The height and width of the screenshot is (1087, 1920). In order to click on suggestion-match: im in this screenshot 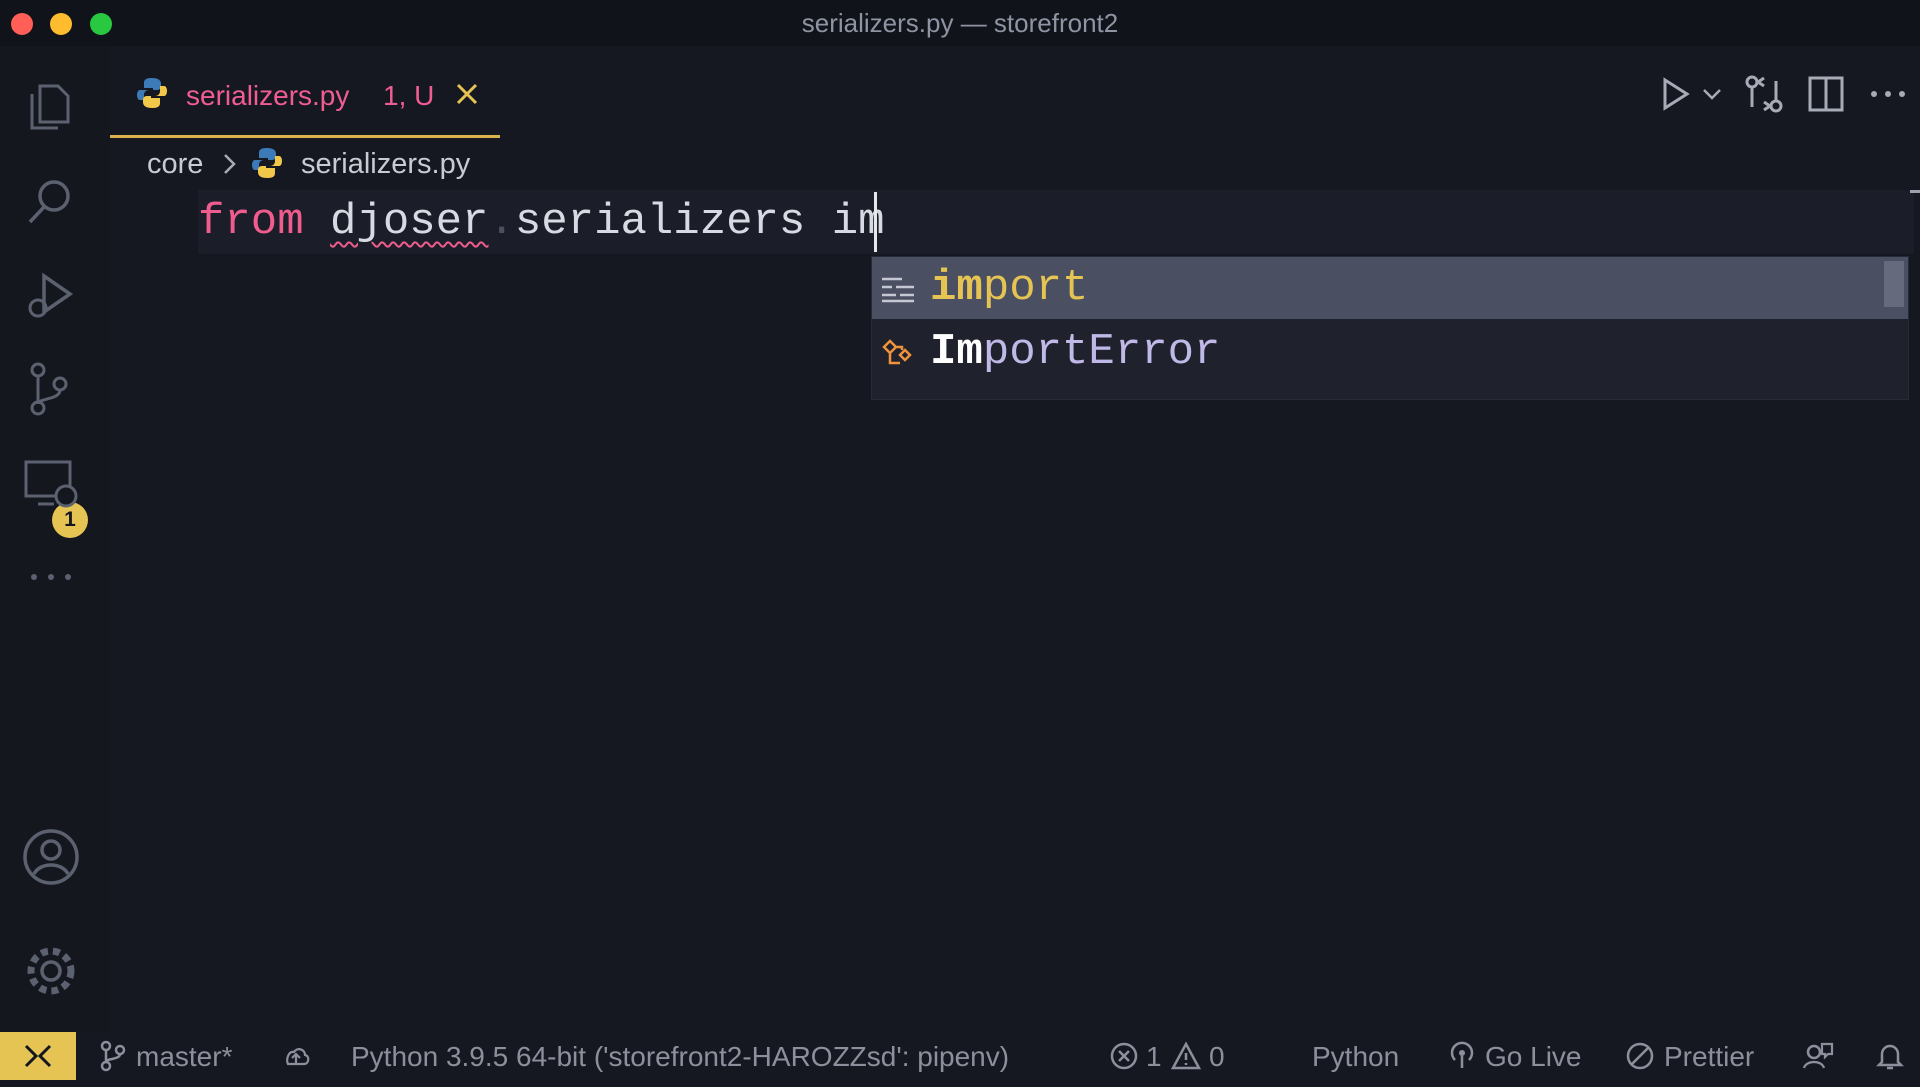, I will do `click(956, 288)`.